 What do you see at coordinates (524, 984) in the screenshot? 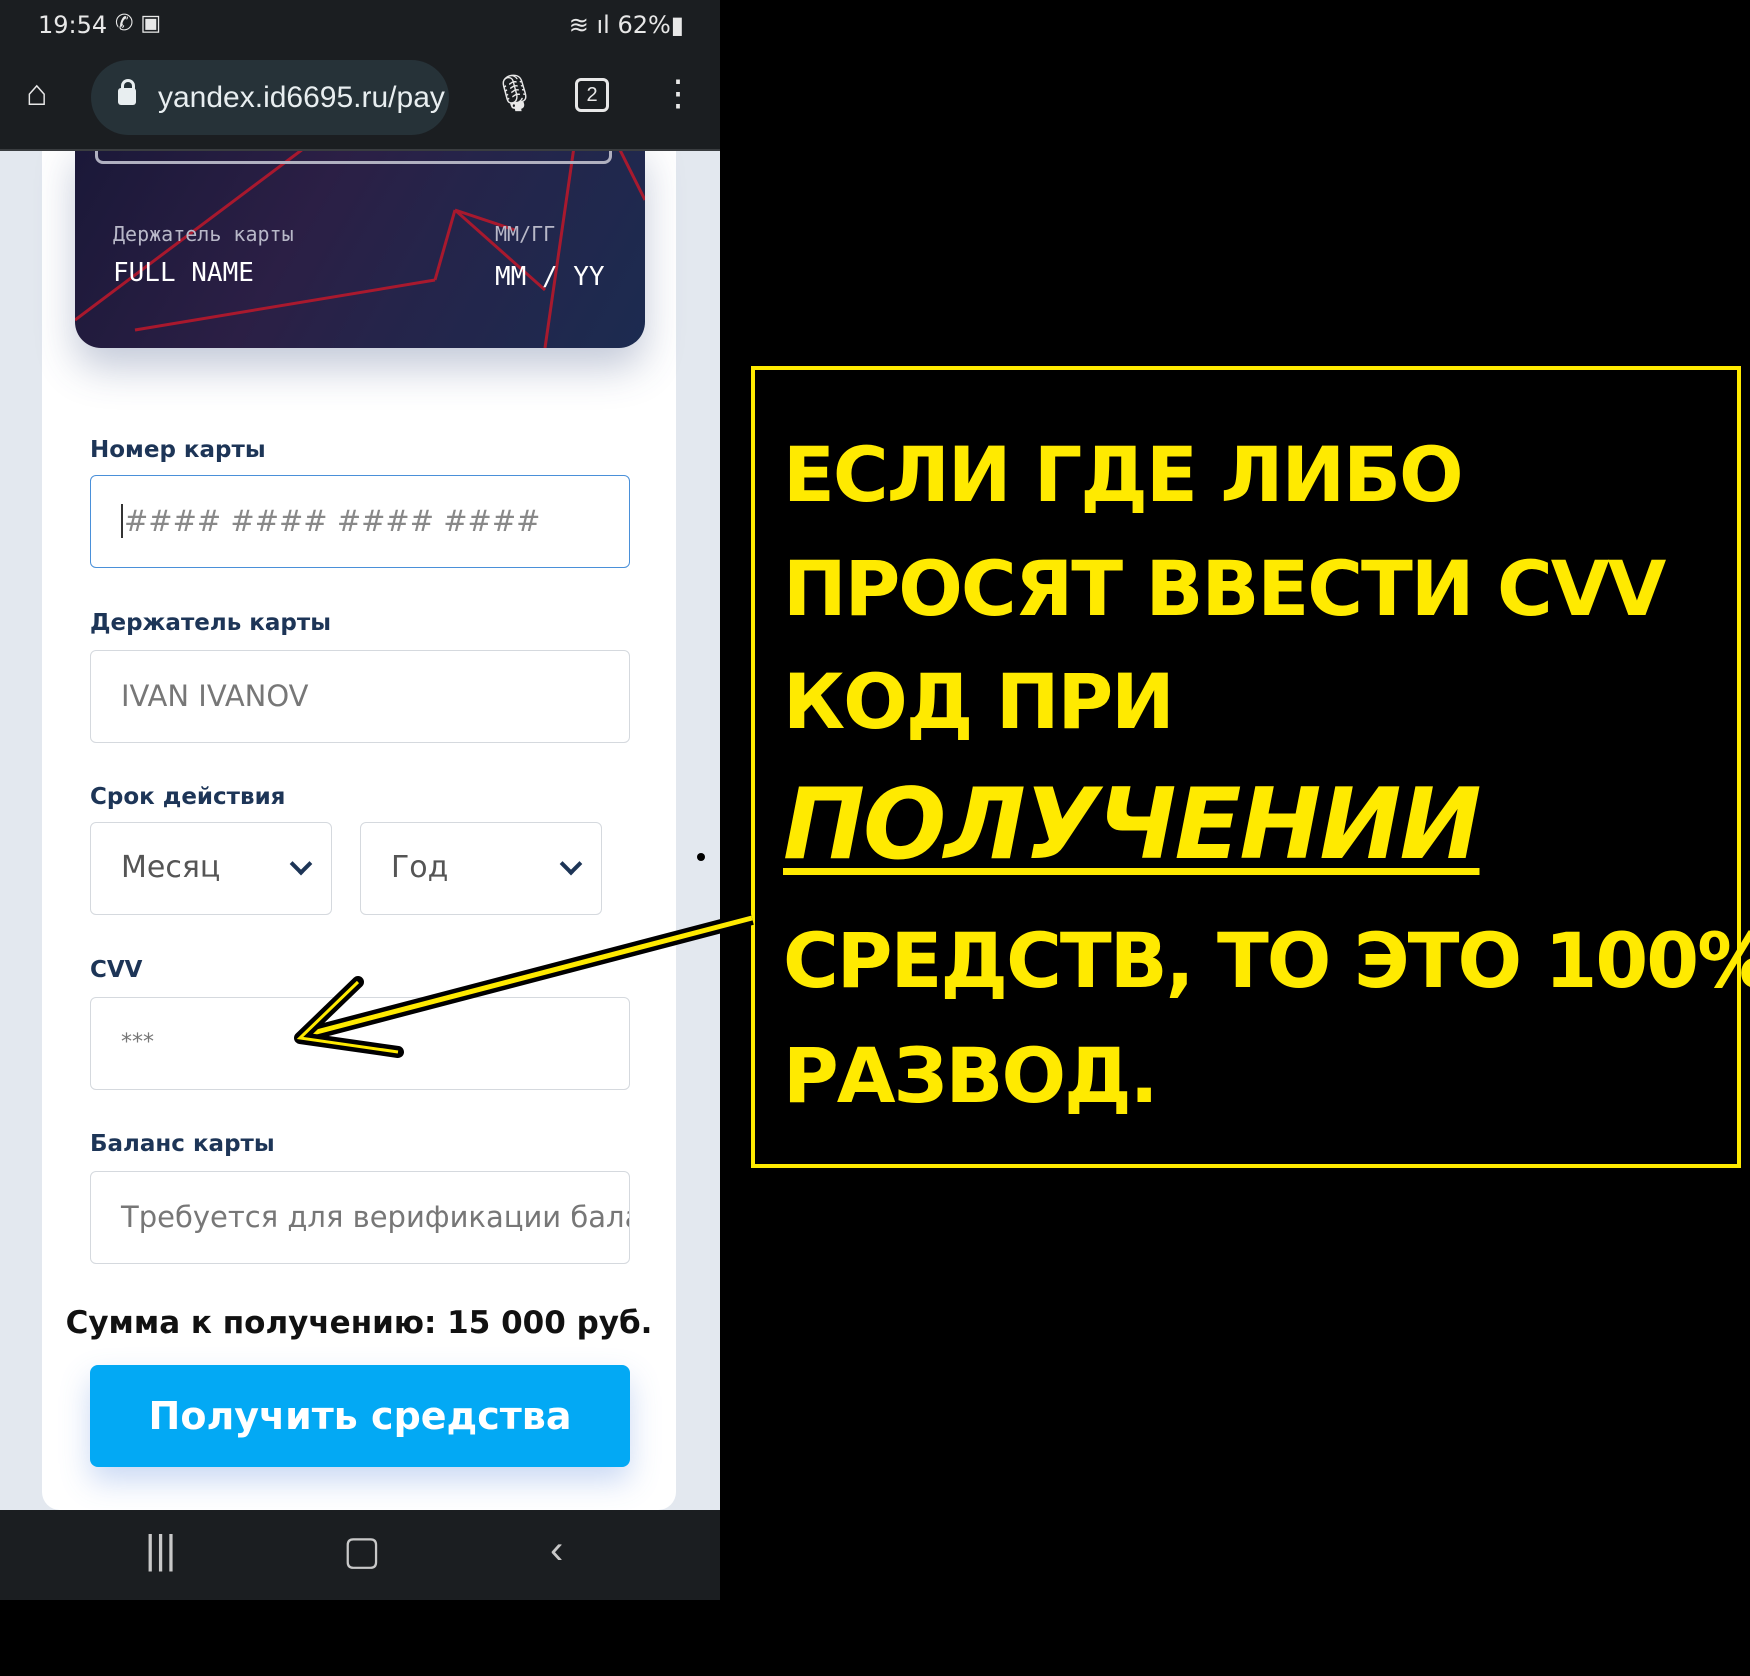
I see `arrow-icon` at bounding box center [524, 984].